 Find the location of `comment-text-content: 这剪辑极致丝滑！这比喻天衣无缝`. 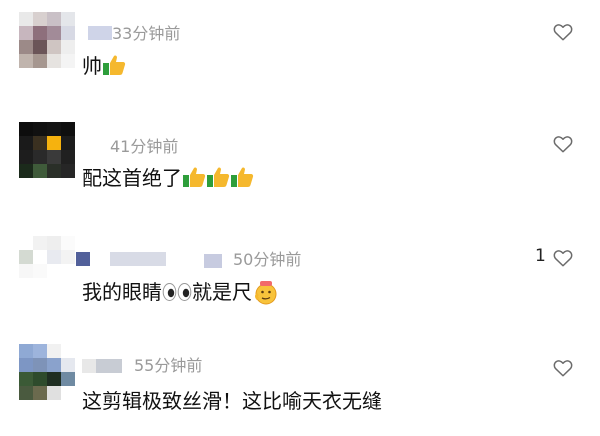

comment-text-content: 这剪辑极致丝滑！这比喻天衣无缝 is located at coordinates (232, 401).